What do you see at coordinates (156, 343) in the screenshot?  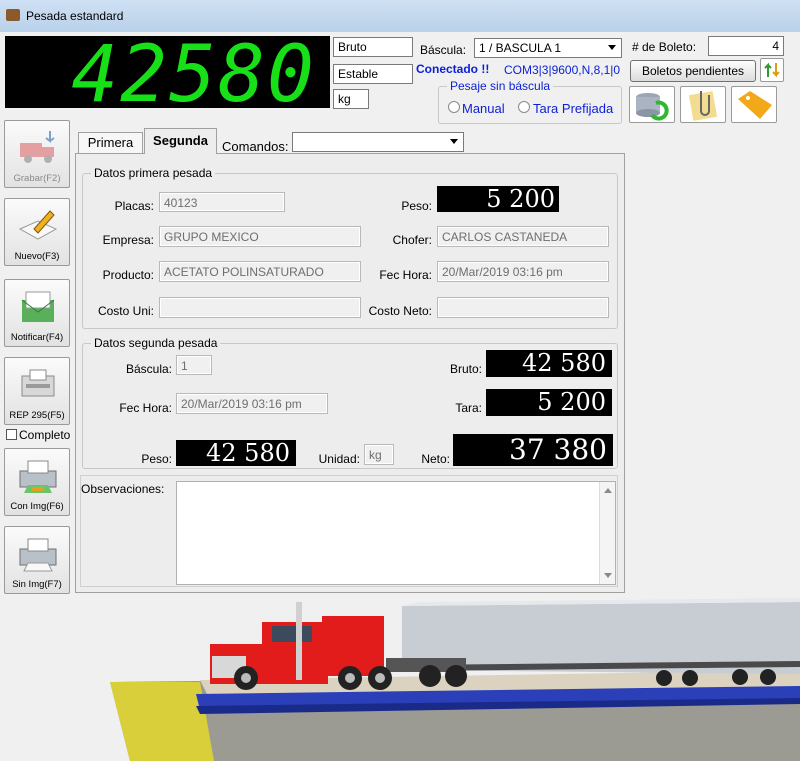 I see `second-weighing-title: Datos segunda pesada` at bounding box center [156, 343].